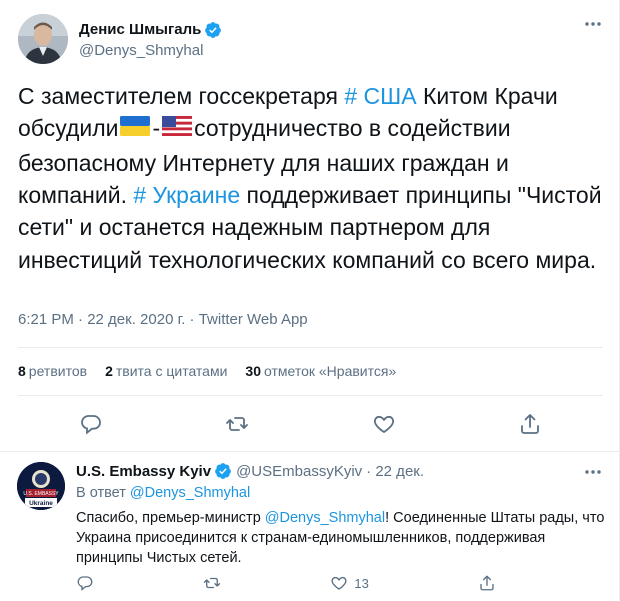 This screenshot has width=620, height=601. Describe the element at coordinates (41, 503) in the screenshot. I see `avatar-caption: Ukraine` at that location.